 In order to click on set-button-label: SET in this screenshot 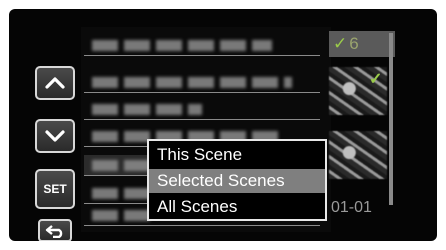, I will do `click(55, 189)`.